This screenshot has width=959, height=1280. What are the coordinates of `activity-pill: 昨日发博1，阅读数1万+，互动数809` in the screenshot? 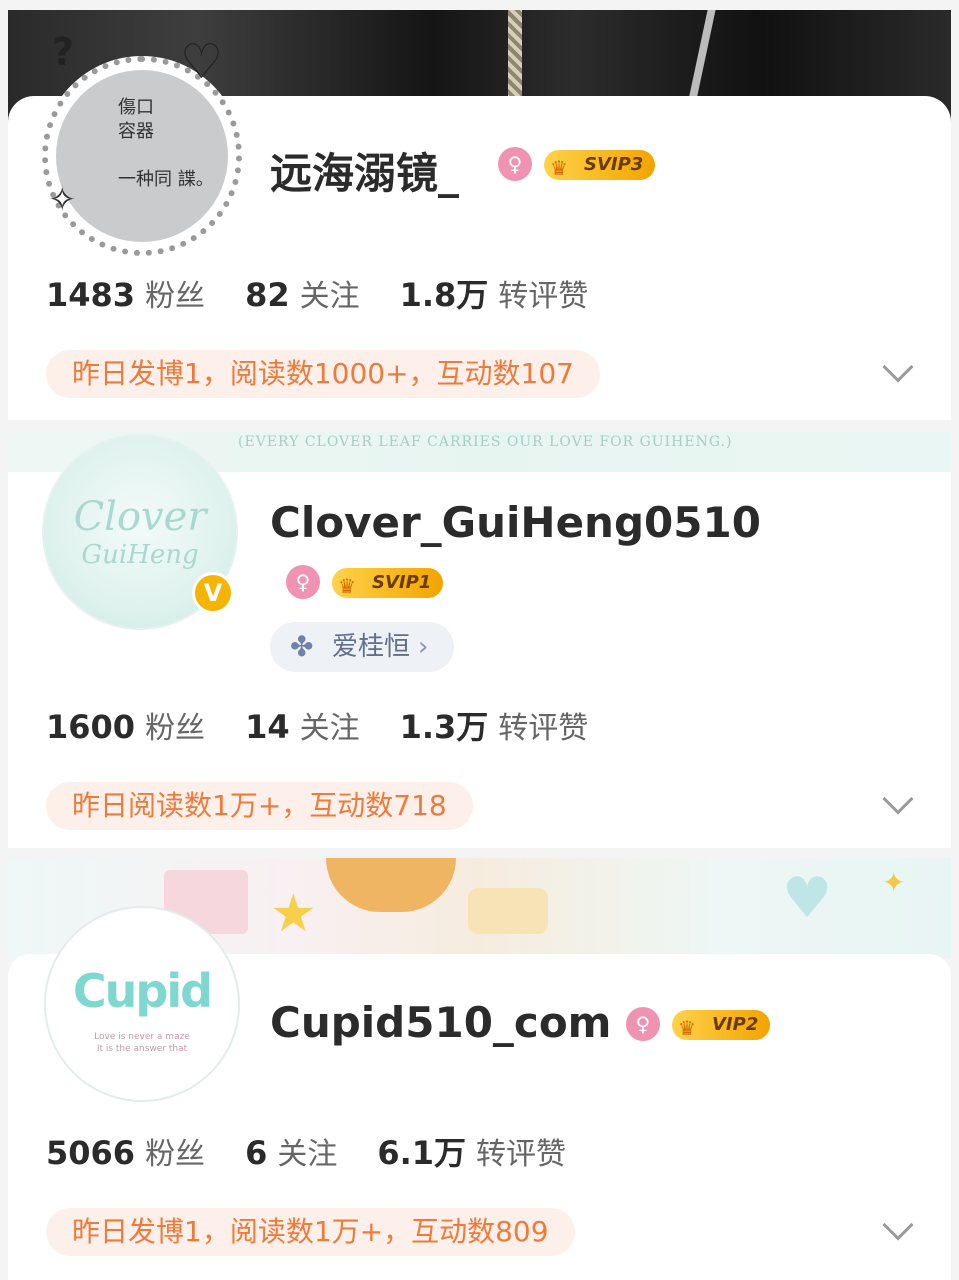 It's located at (310, 1232).